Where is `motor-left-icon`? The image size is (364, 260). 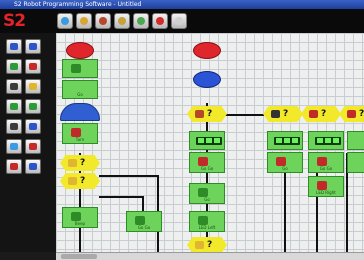
motor-left-icon is located at coordinates (14, 46).